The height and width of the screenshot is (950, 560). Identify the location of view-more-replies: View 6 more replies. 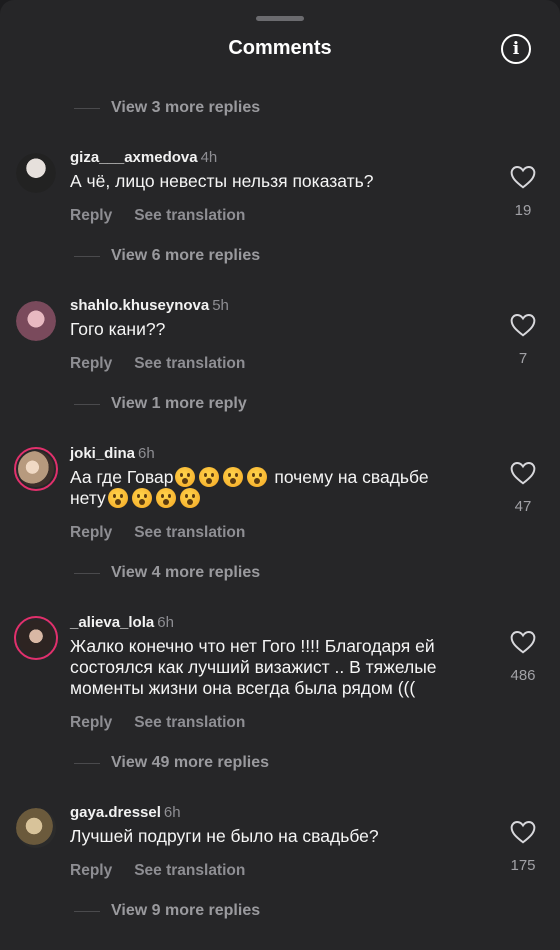
(167, 256).